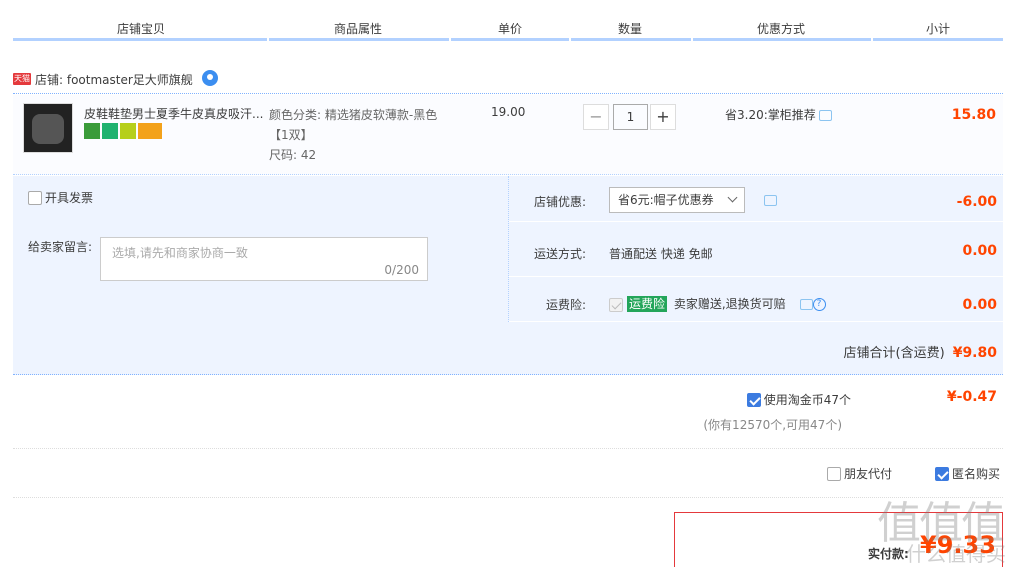 This screenshot has height=567, width=1027. I want to click on quantity-input: 1, so click(630, 117).